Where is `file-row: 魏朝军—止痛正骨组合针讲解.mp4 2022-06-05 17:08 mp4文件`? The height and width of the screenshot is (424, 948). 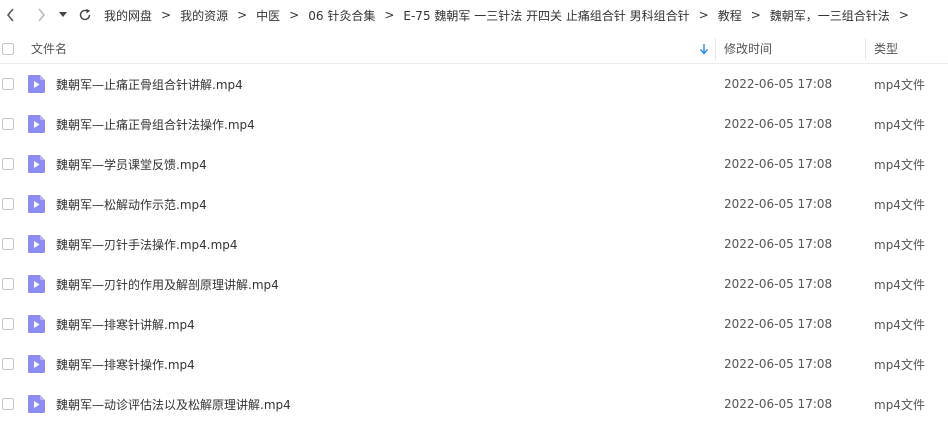 file-row: 魏朝军—止痛正骨组合针讲解.mp4 2022-06-05 17:08 mp4文件 is located at coordinates (474, 84).